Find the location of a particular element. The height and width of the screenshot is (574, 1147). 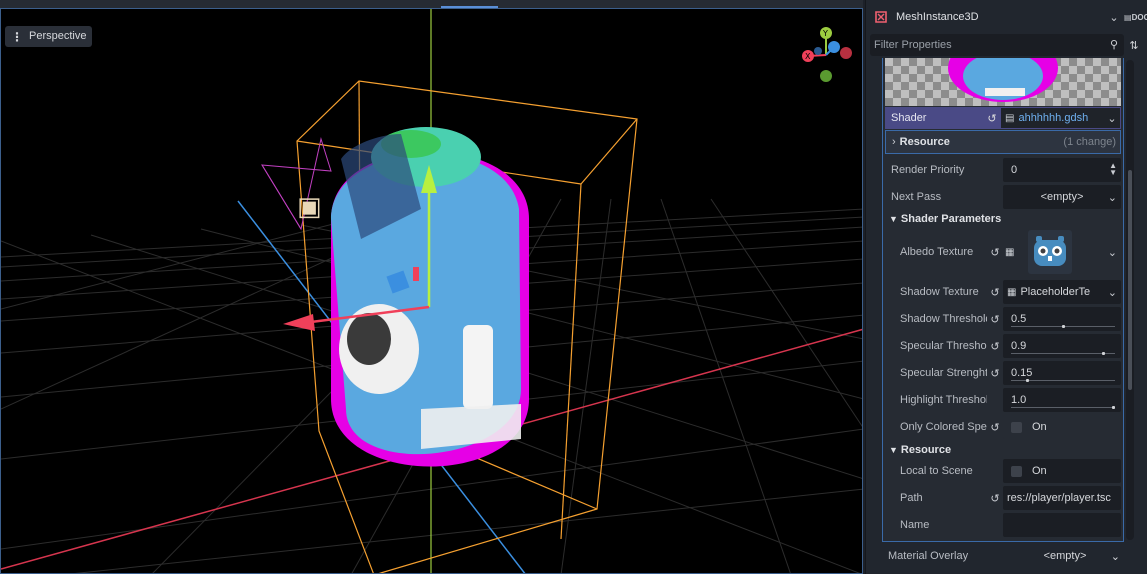

shadow-threshold-slider: 0.5 is located at coordinates (1062, 319).